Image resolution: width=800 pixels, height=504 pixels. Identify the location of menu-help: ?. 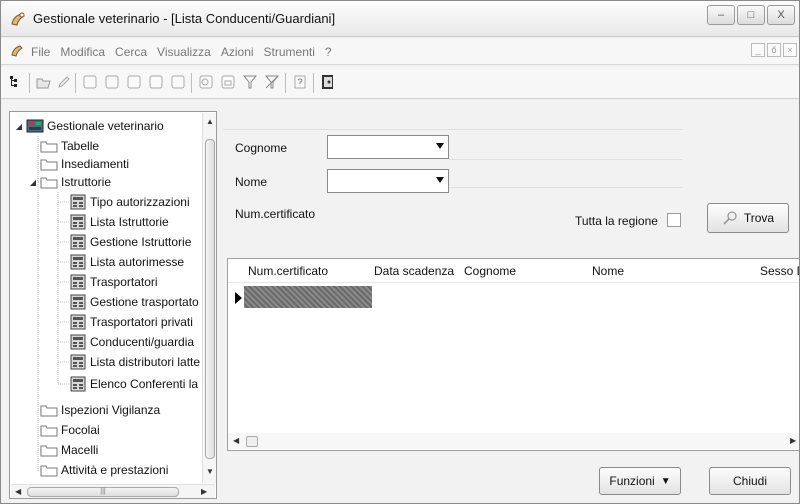
(328, 52).